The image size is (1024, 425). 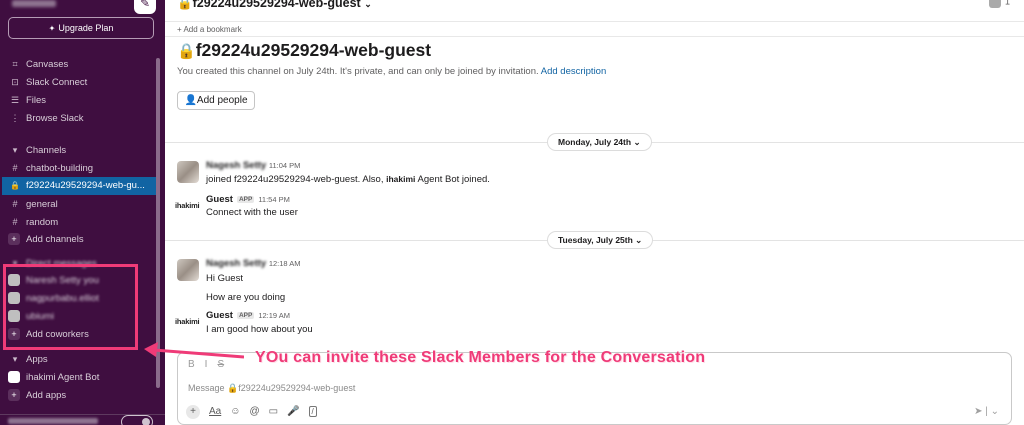 I want to click on message-header: Guest APP 11:54 PM, so click(x=248, y=199).